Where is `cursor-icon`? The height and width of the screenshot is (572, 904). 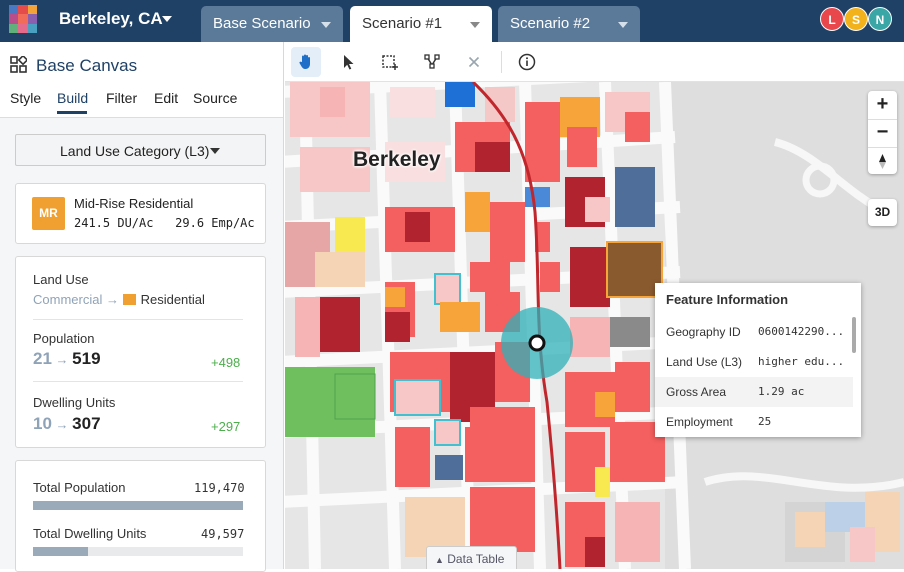
cursor-icon is located at coordinates (349, 62).